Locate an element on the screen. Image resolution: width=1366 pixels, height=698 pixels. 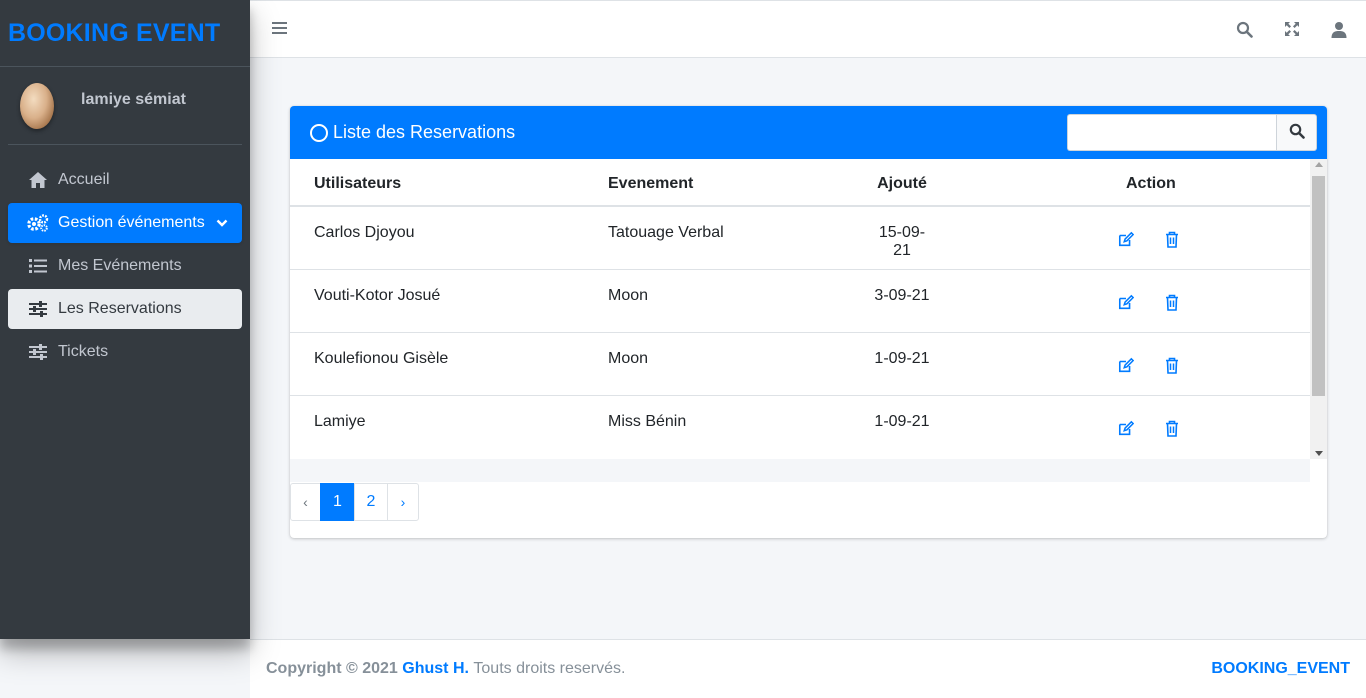
cell-user: Koulefionou Gisèle is located at coordinates (381, 358).